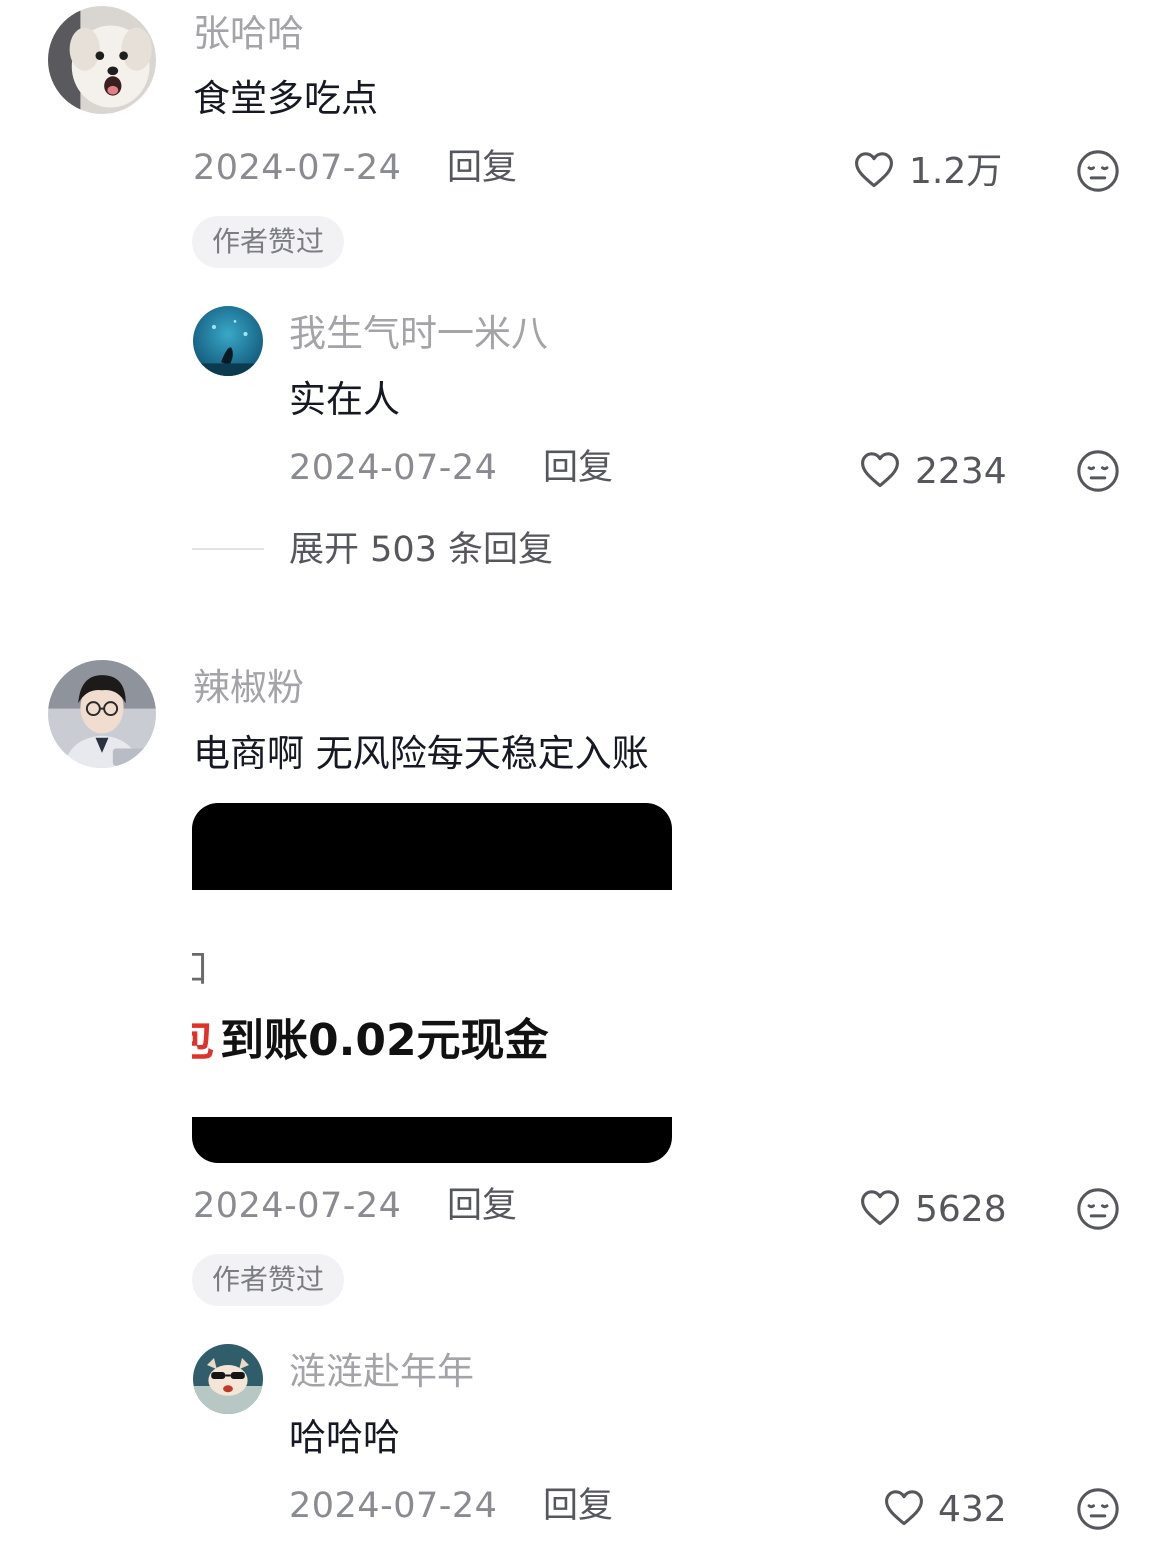  I want to click on comment-text: 电商啊 无风险每天稳定入账, so click(421, 753).